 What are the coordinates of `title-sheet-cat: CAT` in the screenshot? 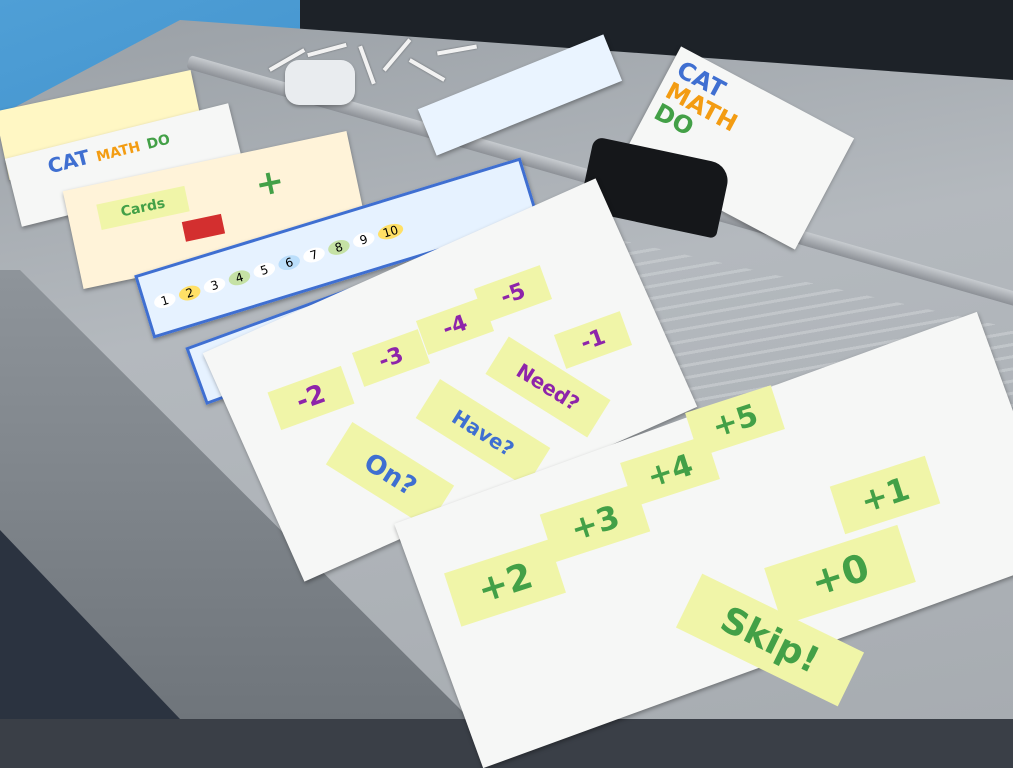 It's located at (69, 161).